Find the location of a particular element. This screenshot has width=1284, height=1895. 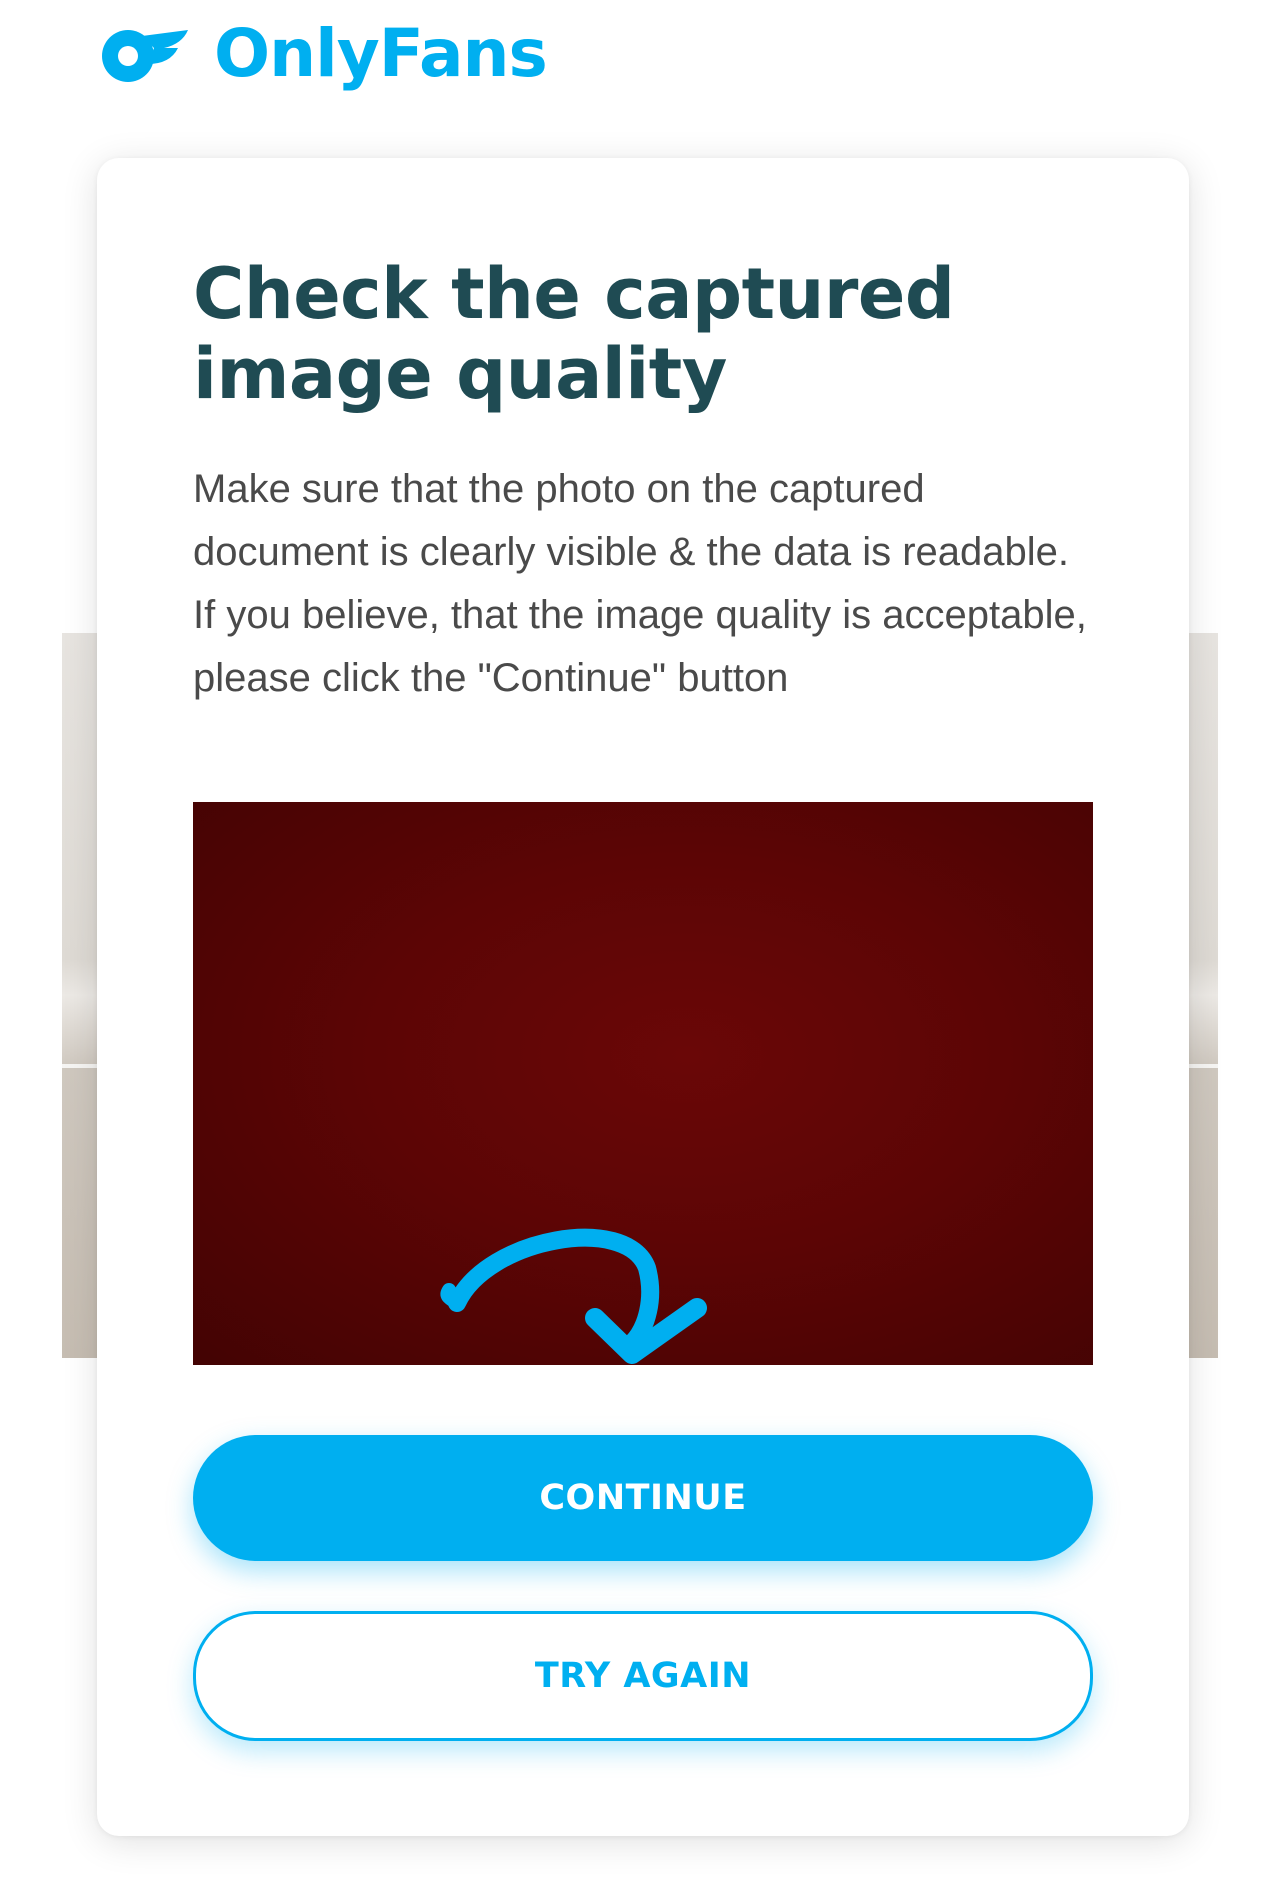

onlyfans-logo-icon is located at coordinates (145, 56).